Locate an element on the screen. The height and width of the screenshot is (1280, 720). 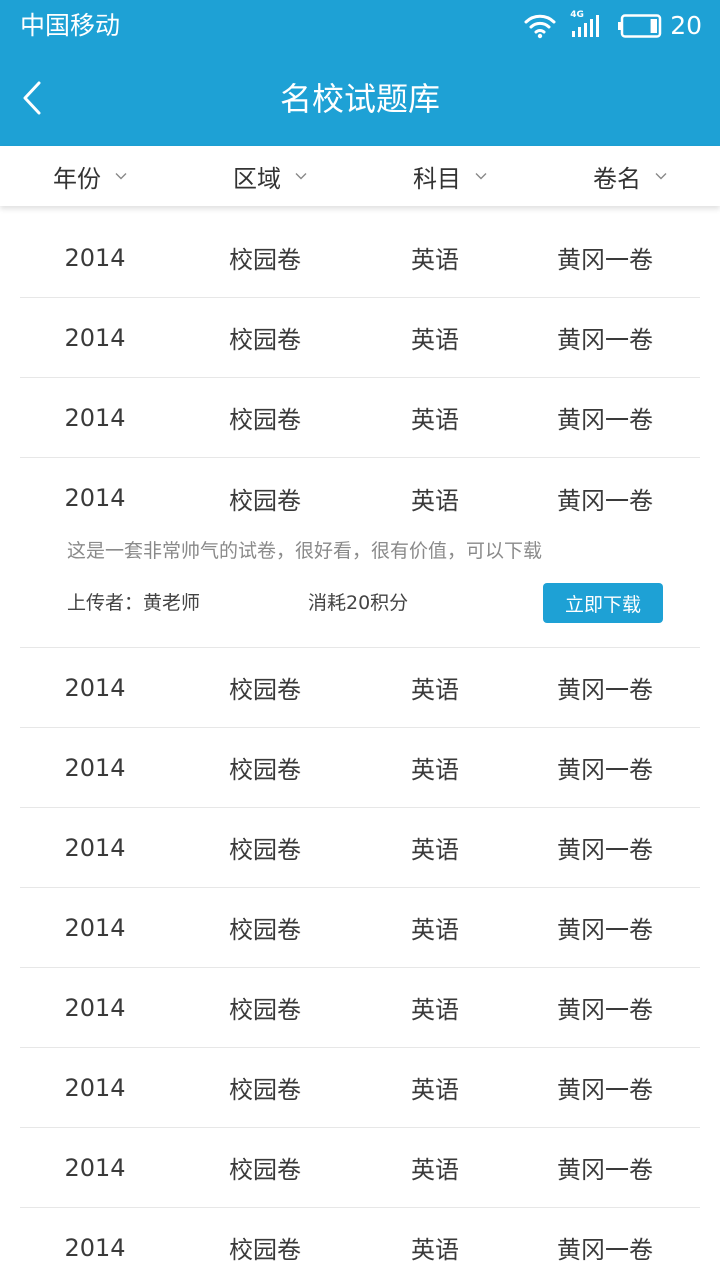
filter-label: 区域 is located at coordinates (257, 178).